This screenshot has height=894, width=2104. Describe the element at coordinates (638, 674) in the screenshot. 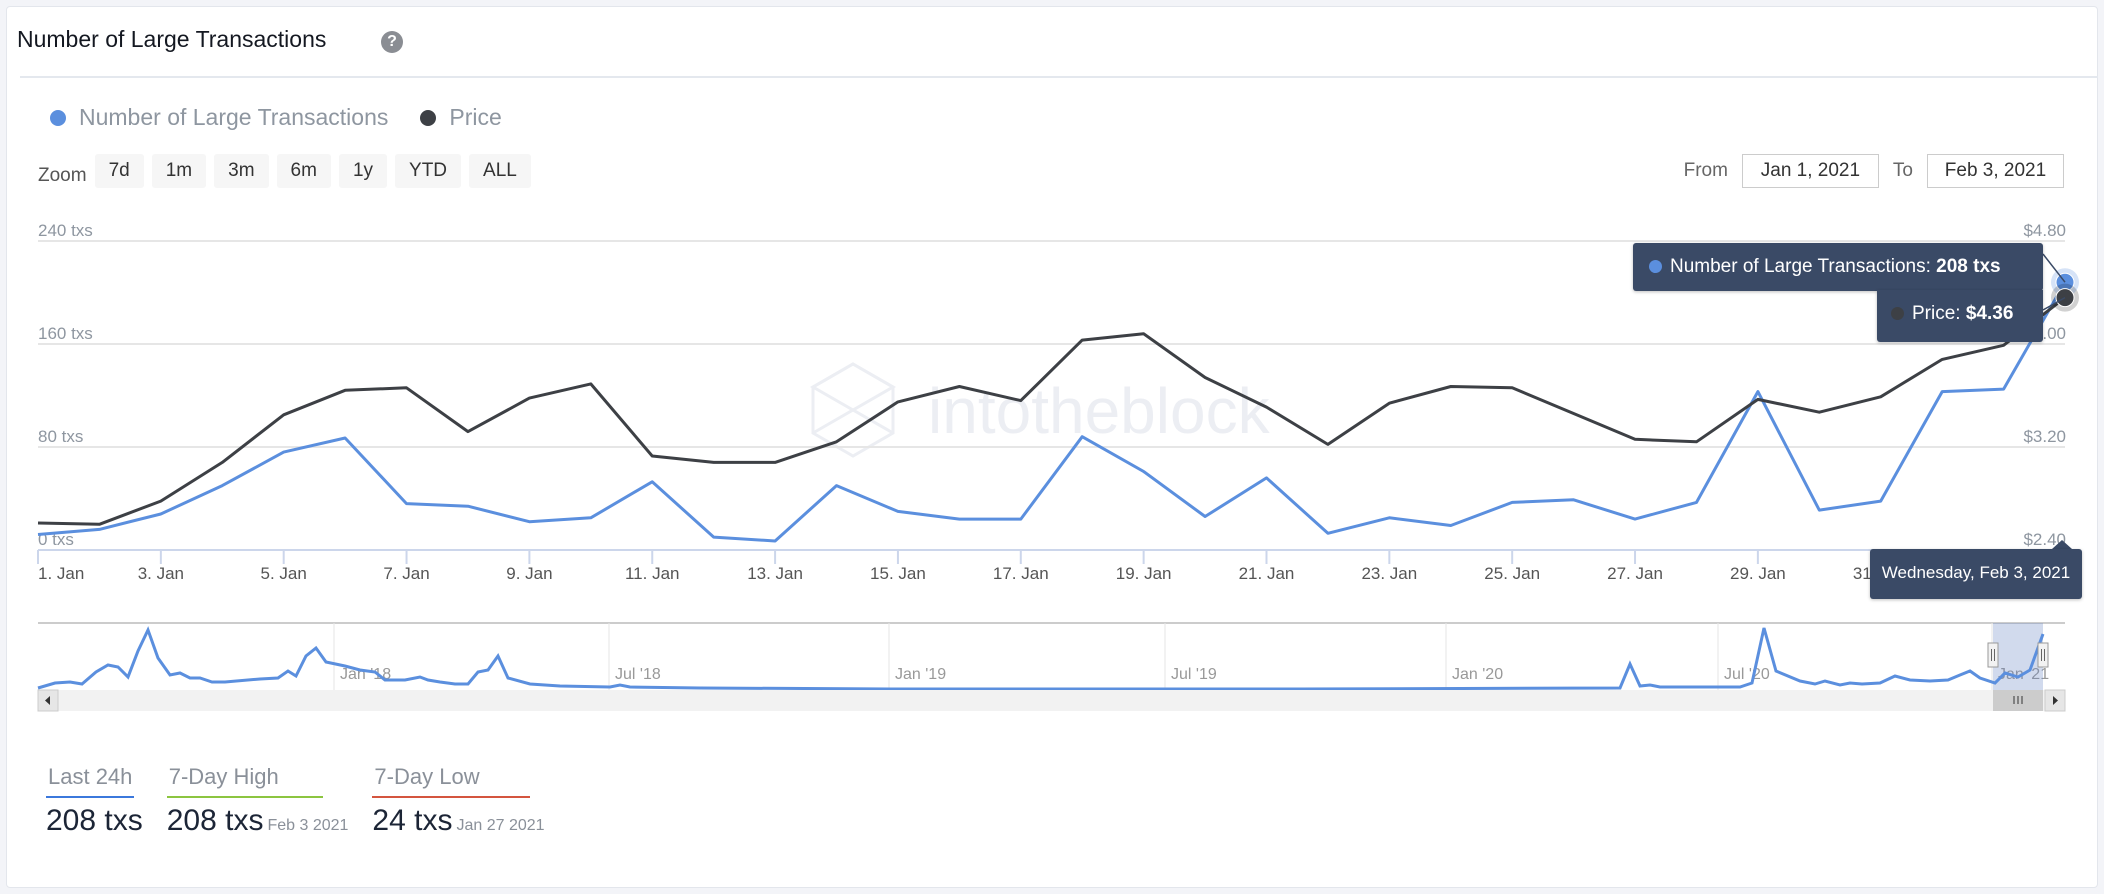

I see `navigator-label: Jul '18` at that location.